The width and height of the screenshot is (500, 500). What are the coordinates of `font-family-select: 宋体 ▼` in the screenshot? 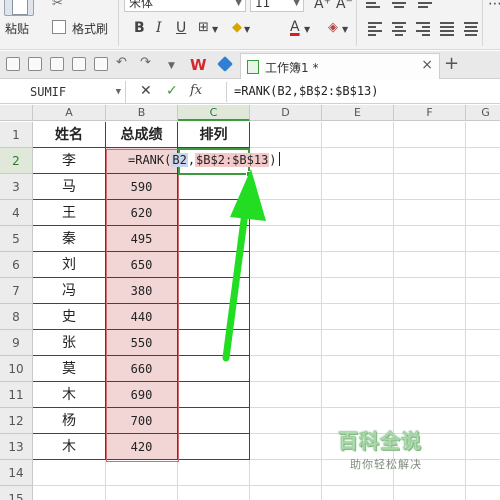 It's located at (185, 6).